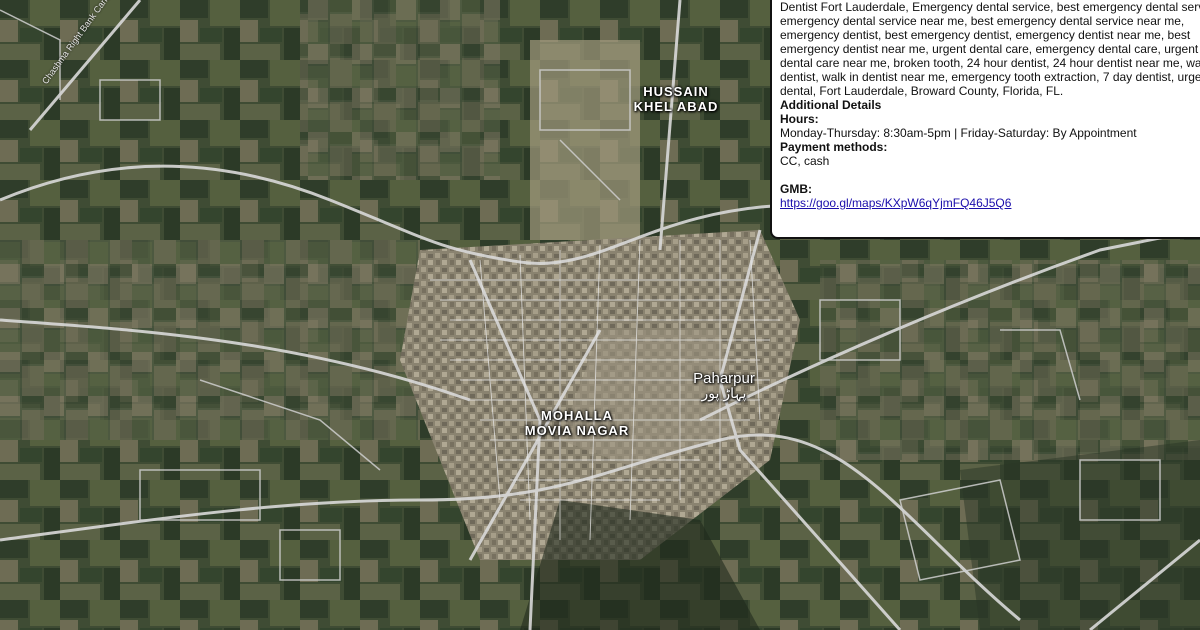  What do you see at coordinates (577, 430) in the screenshot?
I see `label-movia-nagar: MOVIA NAGAR` at bounding box center [577, 430].